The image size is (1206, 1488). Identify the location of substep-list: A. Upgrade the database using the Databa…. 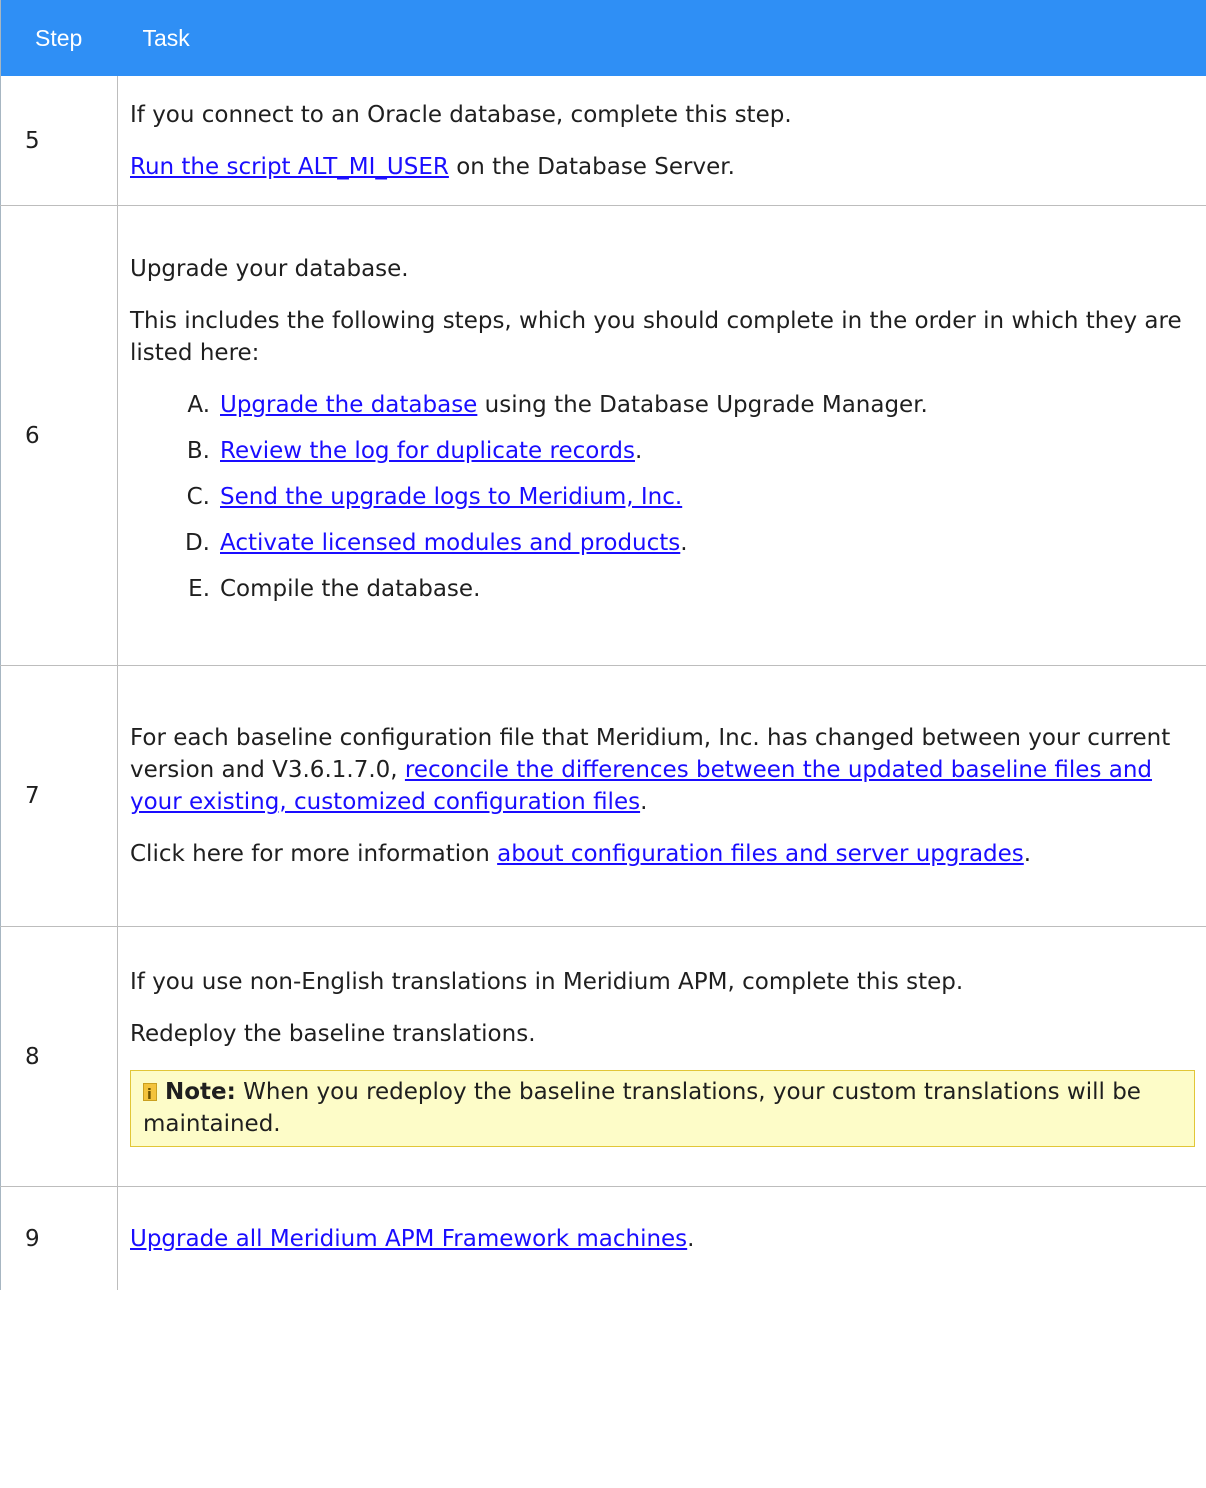
(662, 497).